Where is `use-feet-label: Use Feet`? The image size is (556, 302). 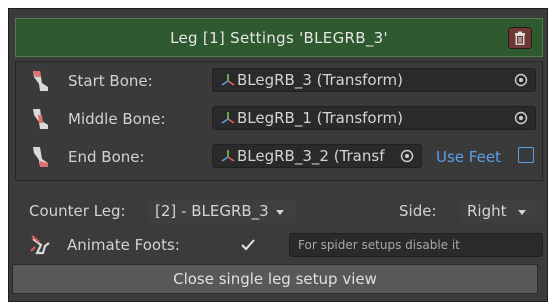
use-feet-label: Use Feet is located at coordinates (468, 157).